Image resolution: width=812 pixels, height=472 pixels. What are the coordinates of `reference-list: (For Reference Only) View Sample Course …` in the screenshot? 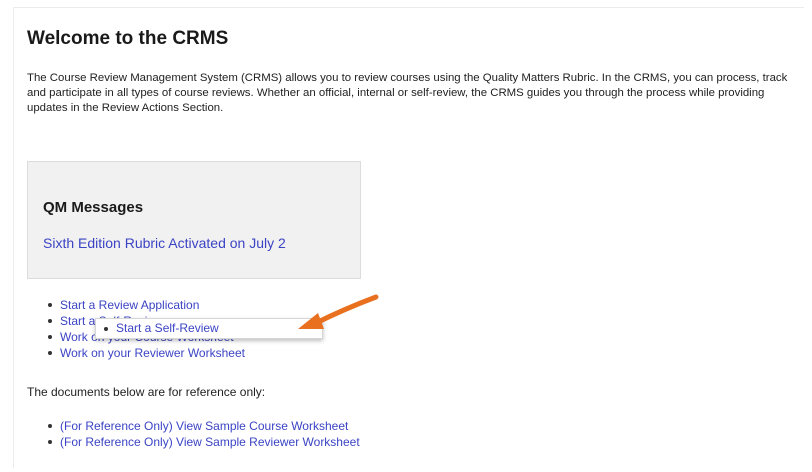 It's located at (193, 434).